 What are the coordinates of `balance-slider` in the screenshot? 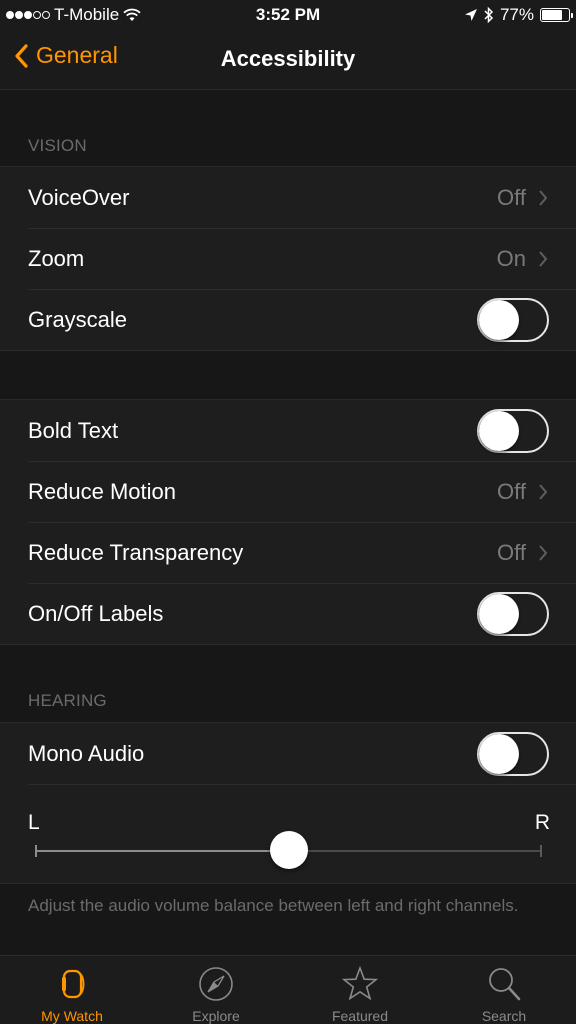 It's located at (288, 850).